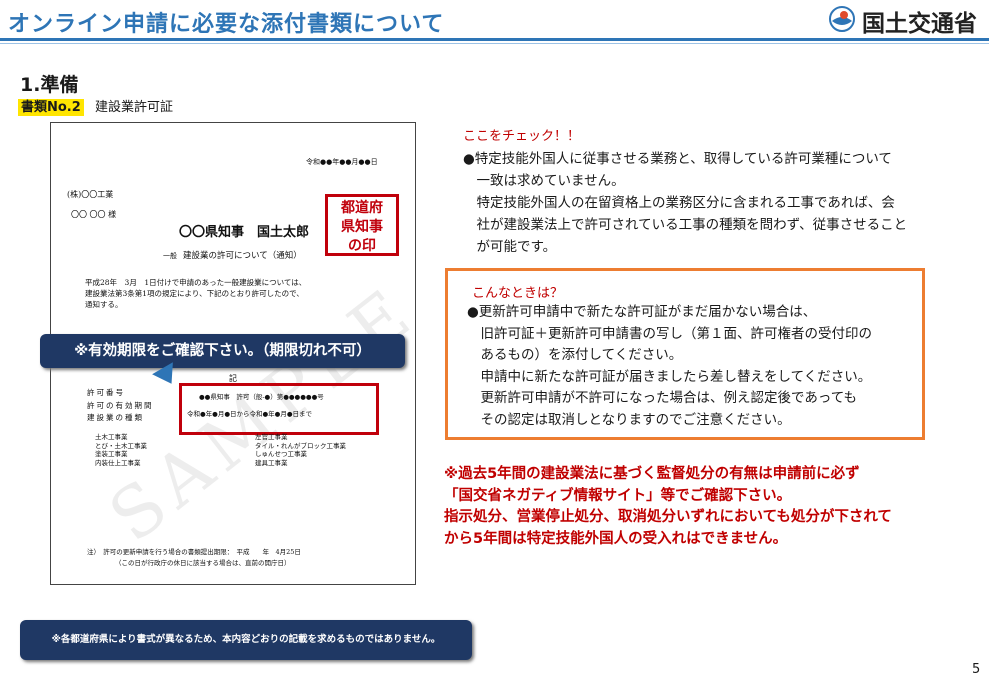  What do you see at coordinates (49, 85) in the screenshot?
I see `section-title: 1.準備` at bounding box center [49, 85].